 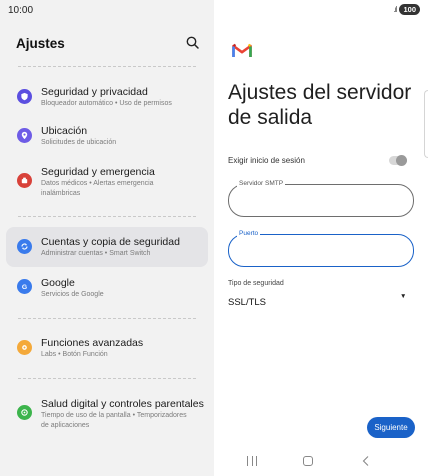 I want to click on digital-wellbeing-icon, so click(x=24, y=412).